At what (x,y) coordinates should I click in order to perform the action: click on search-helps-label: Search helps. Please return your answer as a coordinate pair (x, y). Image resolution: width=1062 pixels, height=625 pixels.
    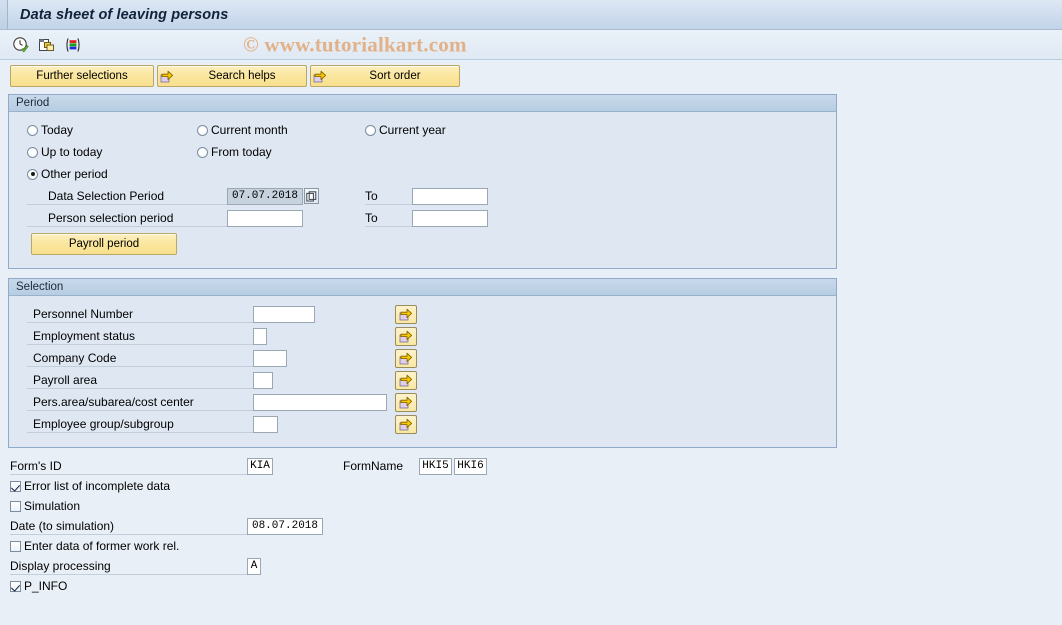
    Looking at the image, I should click on (242, 76).